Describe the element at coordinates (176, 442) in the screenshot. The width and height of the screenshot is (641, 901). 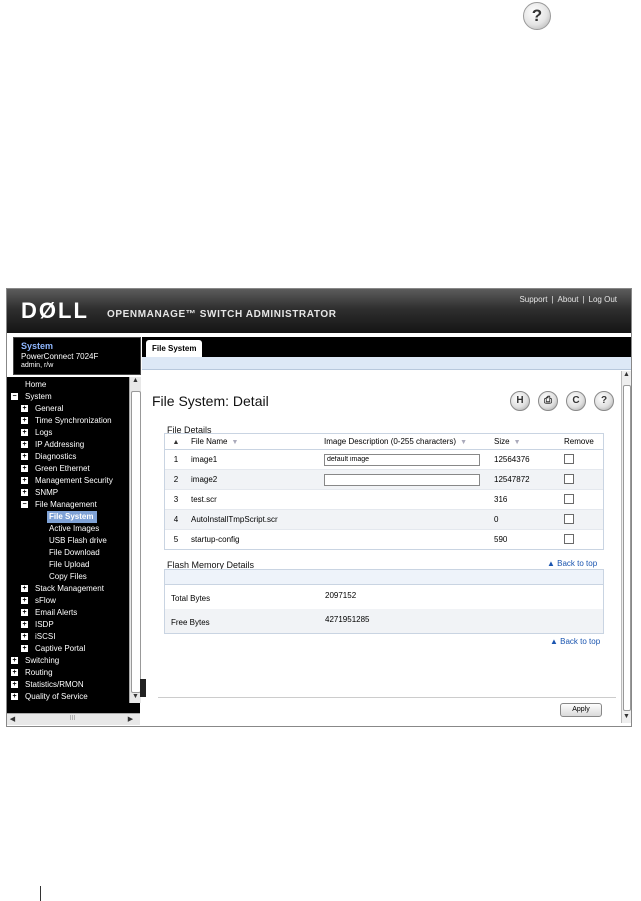
I see `sort-arrow-icon: ▲` at that location.